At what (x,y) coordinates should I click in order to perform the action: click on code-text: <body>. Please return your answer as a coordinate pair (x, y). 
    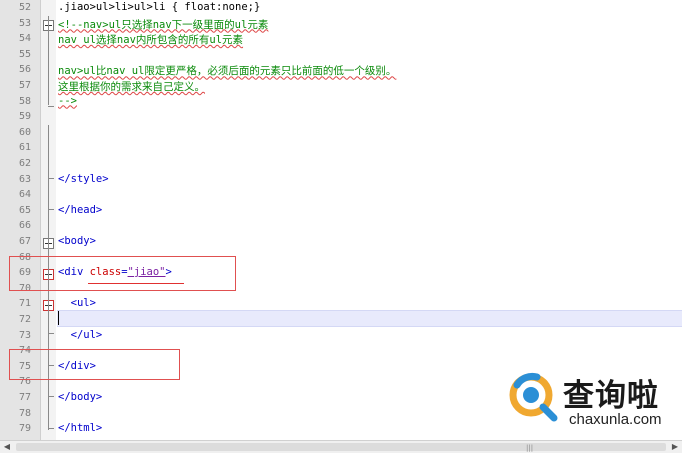
    Looking at the image, I should click on (77, 241).